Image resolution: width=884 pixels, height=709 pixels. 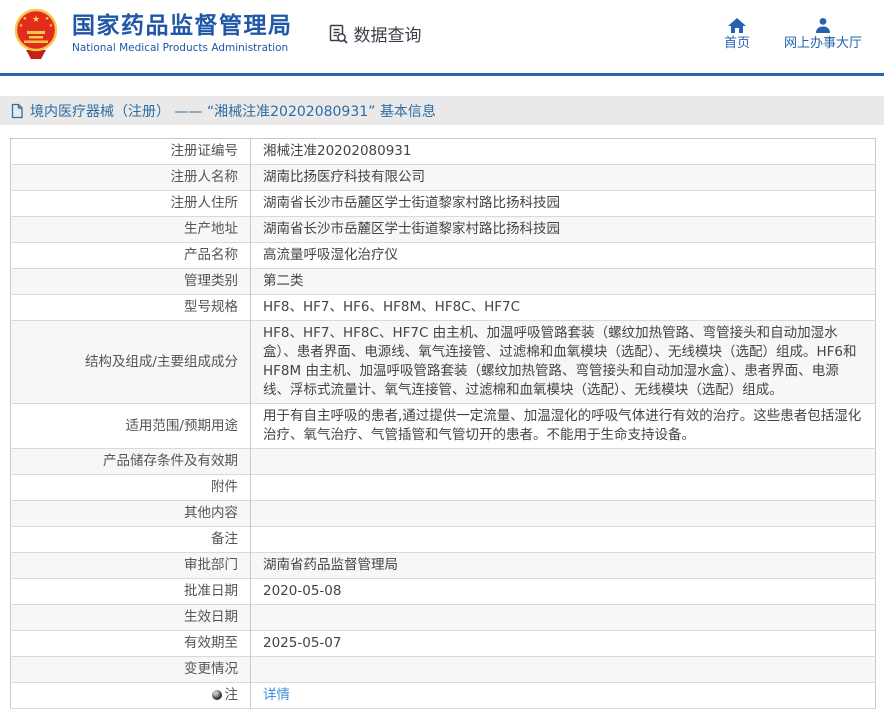 I want to click on org-name-en: National Medical Products Administration, so click(x=180, y=48).